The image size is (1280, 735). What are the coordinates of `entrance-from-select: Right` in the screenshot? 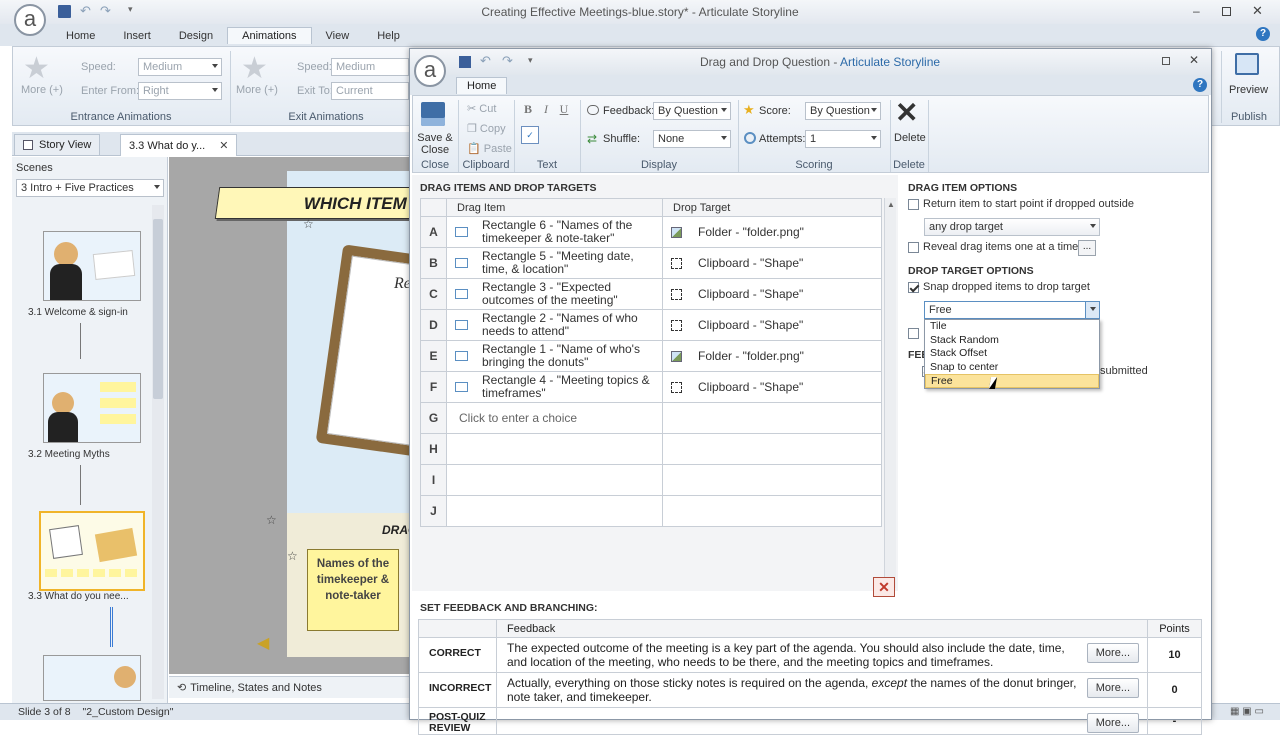 It's located at (180, 91).